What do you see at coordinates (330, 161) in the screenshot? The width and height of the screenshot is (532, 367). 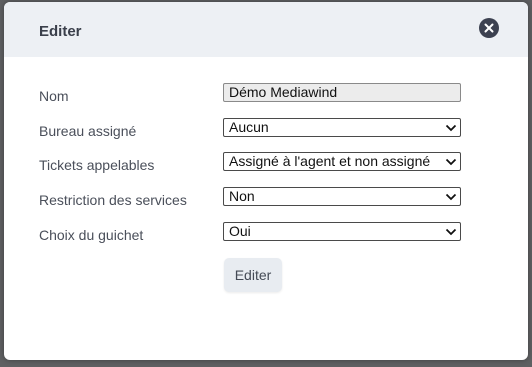 I see `tickets-value: Assigné à l'agent et non assigné` at bounding box center [330, 161].